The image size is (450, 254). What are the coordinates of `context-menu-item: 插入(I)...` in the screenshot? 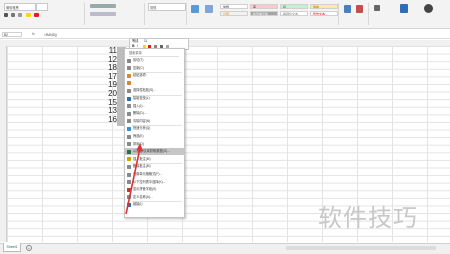 It's located at (154, 106).